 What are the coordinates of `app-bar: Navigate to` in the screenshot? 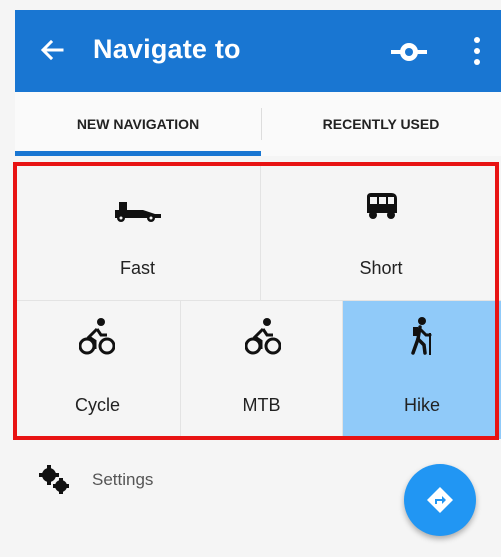 It's located at (258, 51).